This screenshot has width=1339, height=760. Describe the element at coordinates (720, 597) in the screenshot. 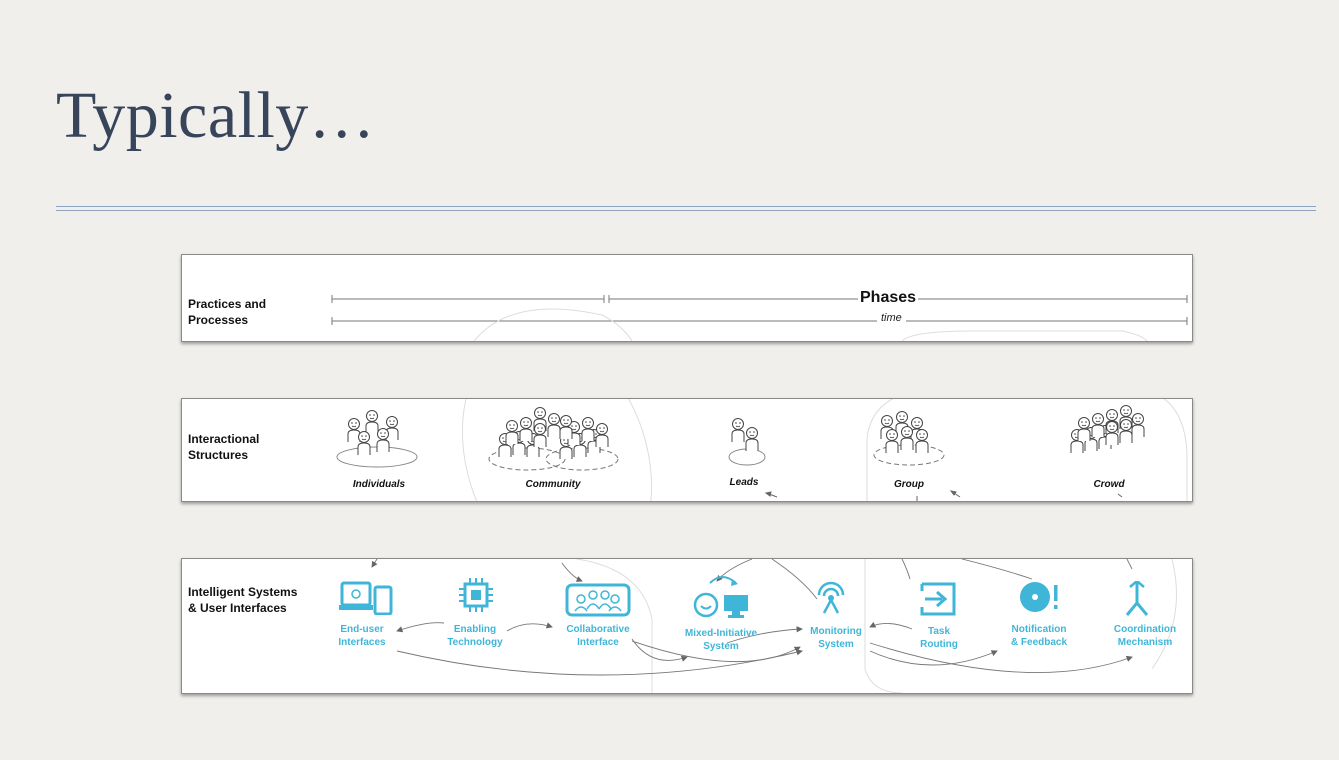

I see `human-computer-icon` at that location.